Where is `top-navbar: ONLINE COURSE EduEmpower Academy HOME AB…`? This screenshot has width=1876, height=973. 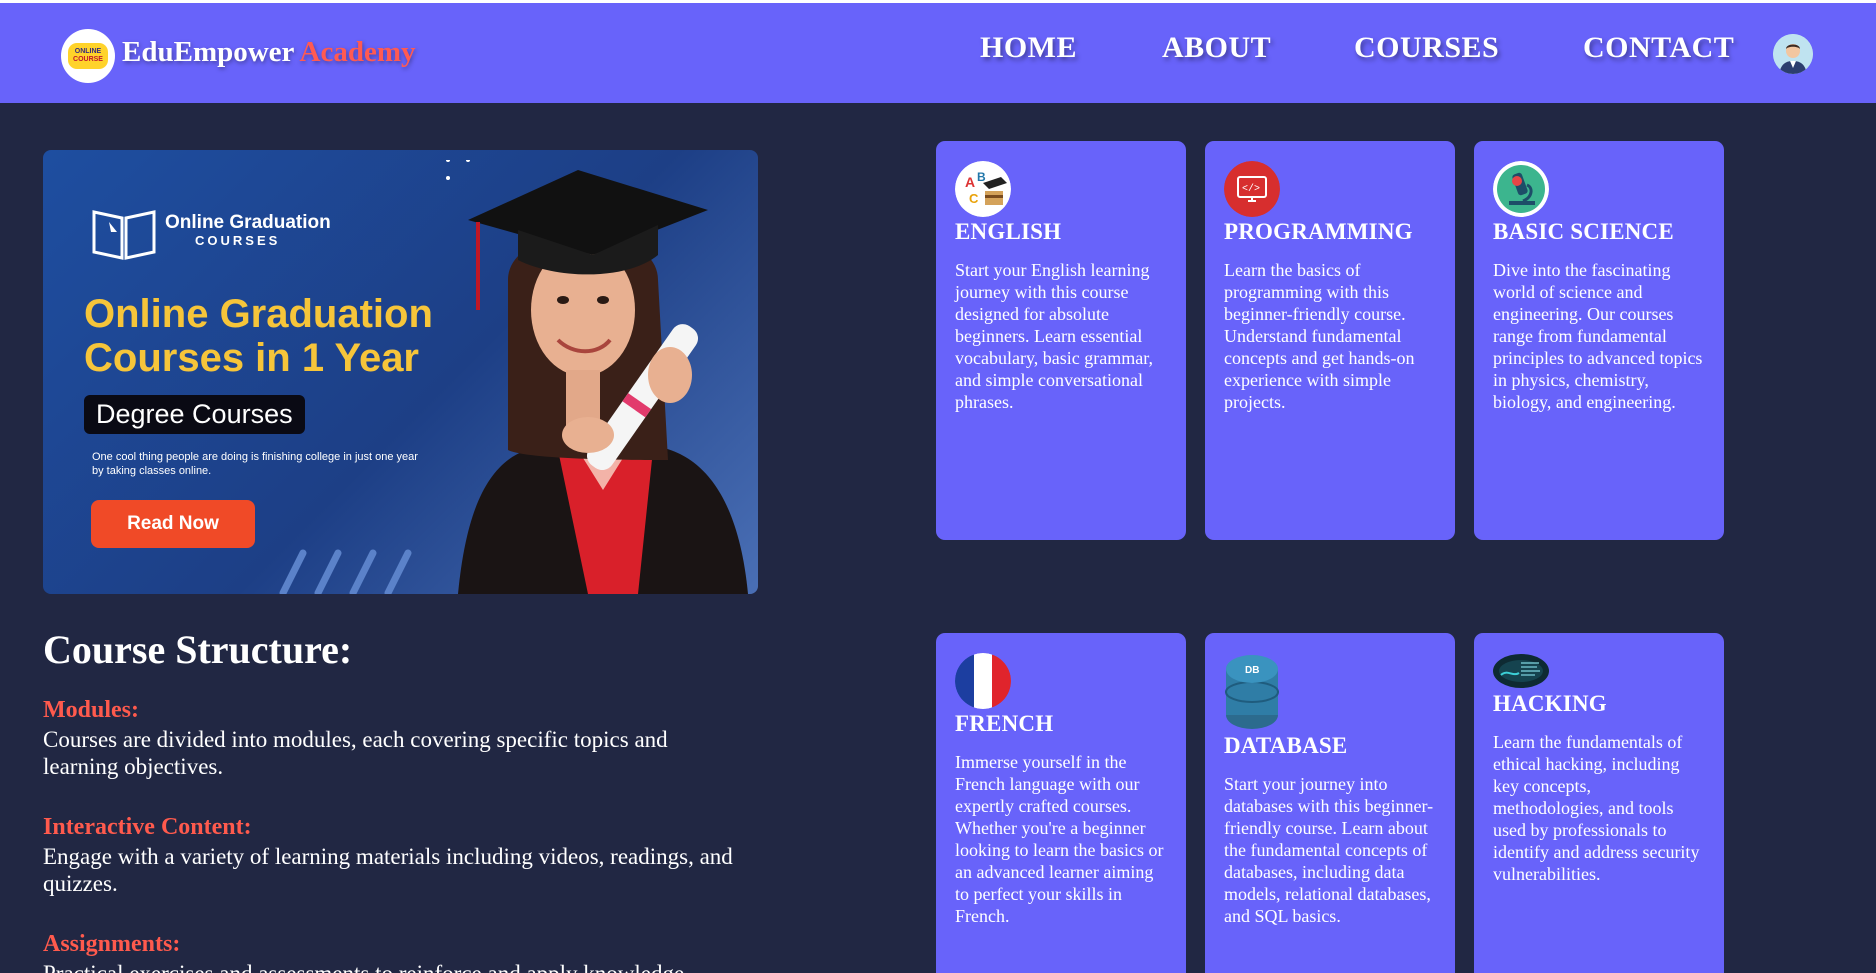
top-navbar: ONLINE COURSE EduEmpower Academy HOME AB… is located at coordinates (938, 51).